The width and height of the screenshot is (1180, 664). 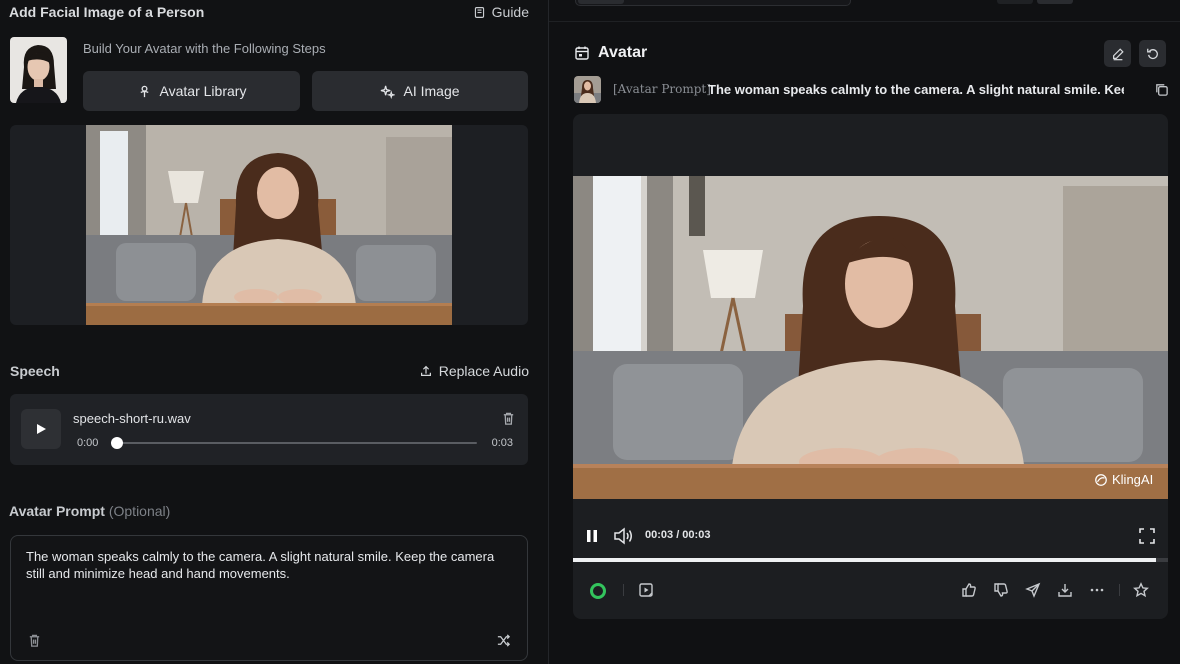 I want to click on prompt-thumbnail-image, so click(x=587, y=89).